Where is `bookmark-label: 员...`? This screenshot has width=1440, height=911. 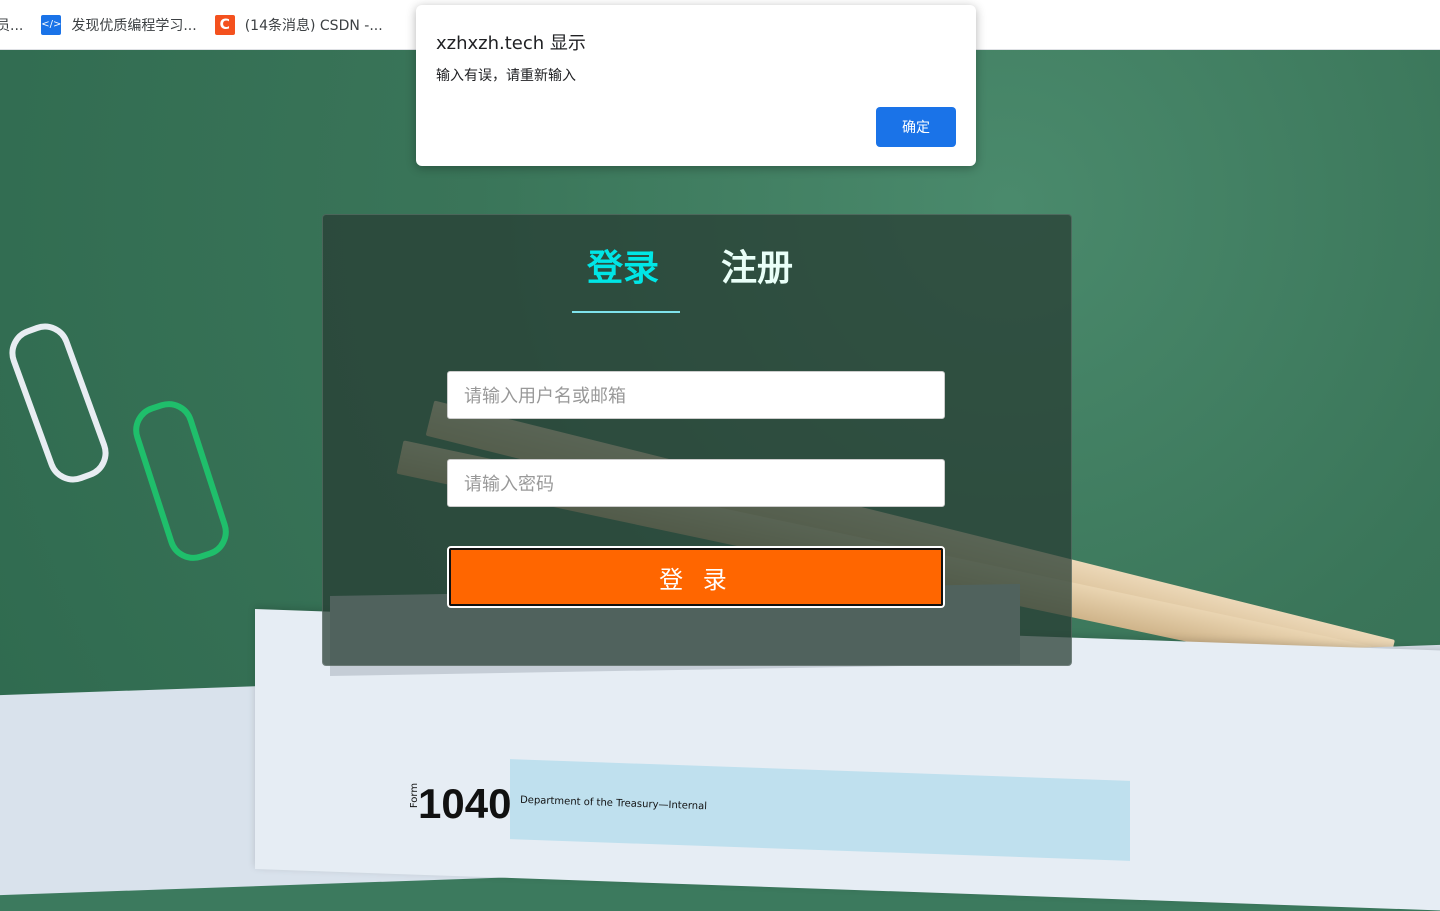 bookmark-label: 员... is located at coordinates (12, 25).